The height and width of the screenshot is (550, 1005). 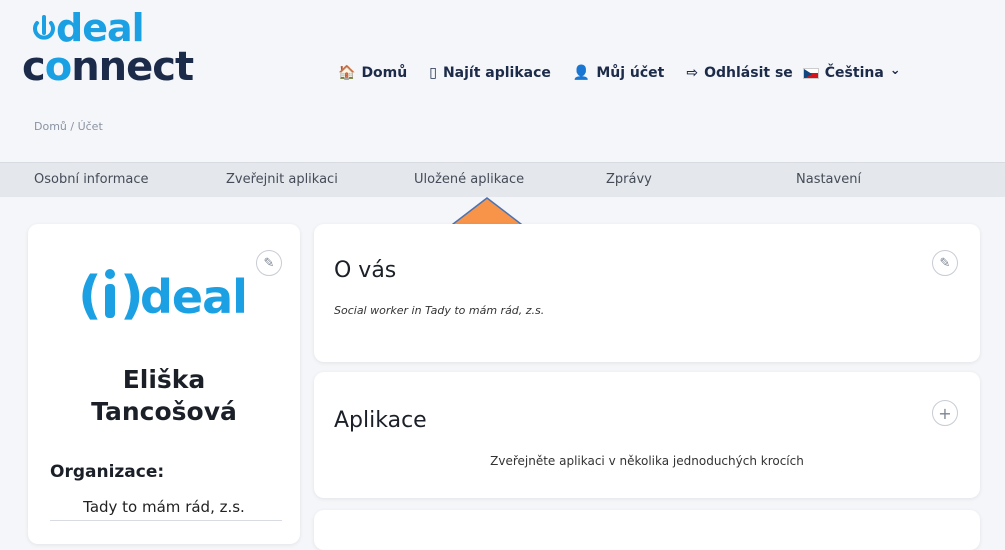 I want to click on logo-i-icon, so click(x=110, y=293).